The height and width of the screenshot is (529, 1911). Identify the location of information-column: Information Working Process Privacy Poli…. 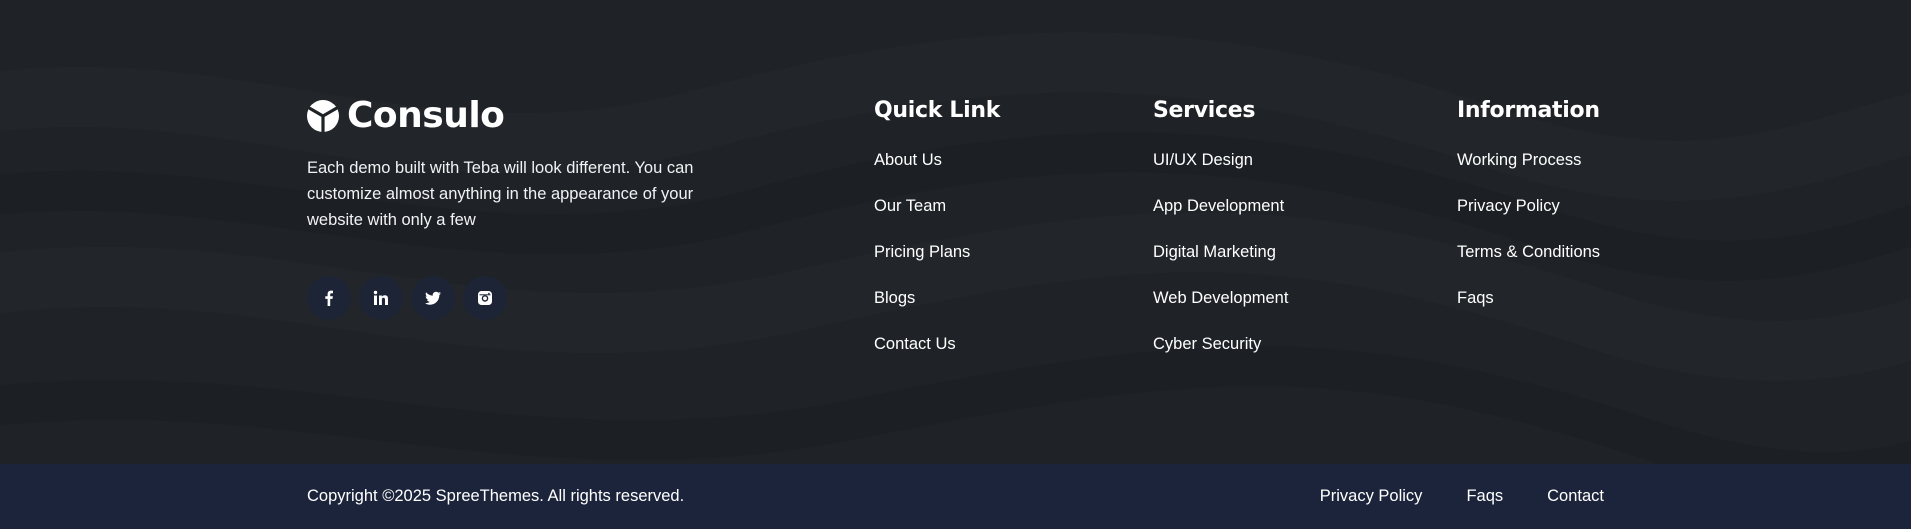
(1528, 215).